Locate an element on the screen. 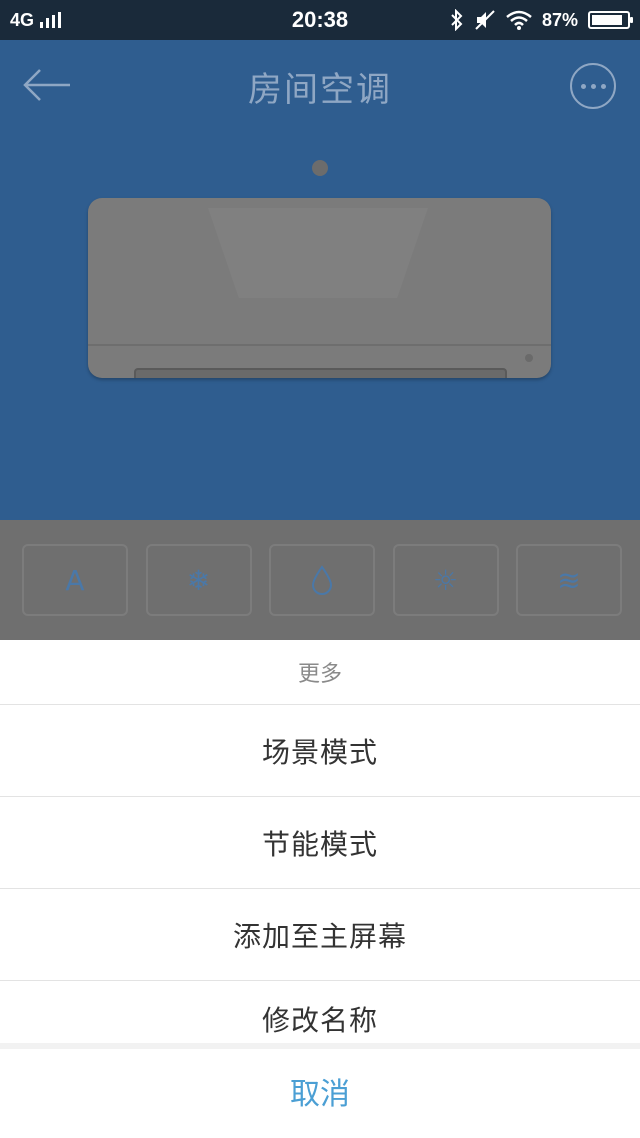  sheet-item-rename: 修改名称 is located at coordinates (320, 1012).